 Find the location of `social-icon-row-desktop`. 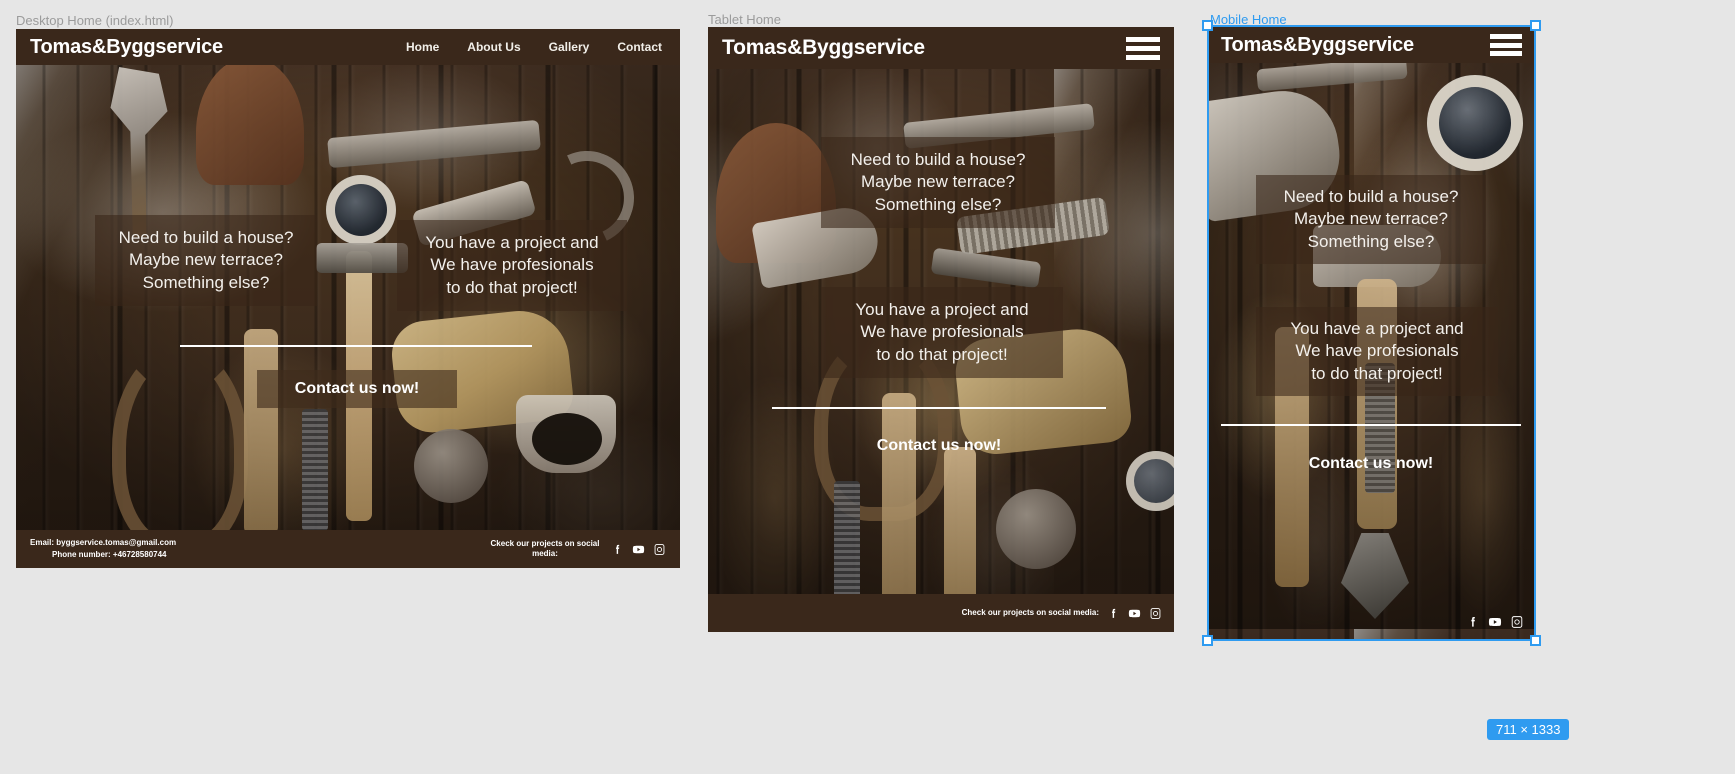

social-icon-row-desktop is located at coordinates (638, 549).